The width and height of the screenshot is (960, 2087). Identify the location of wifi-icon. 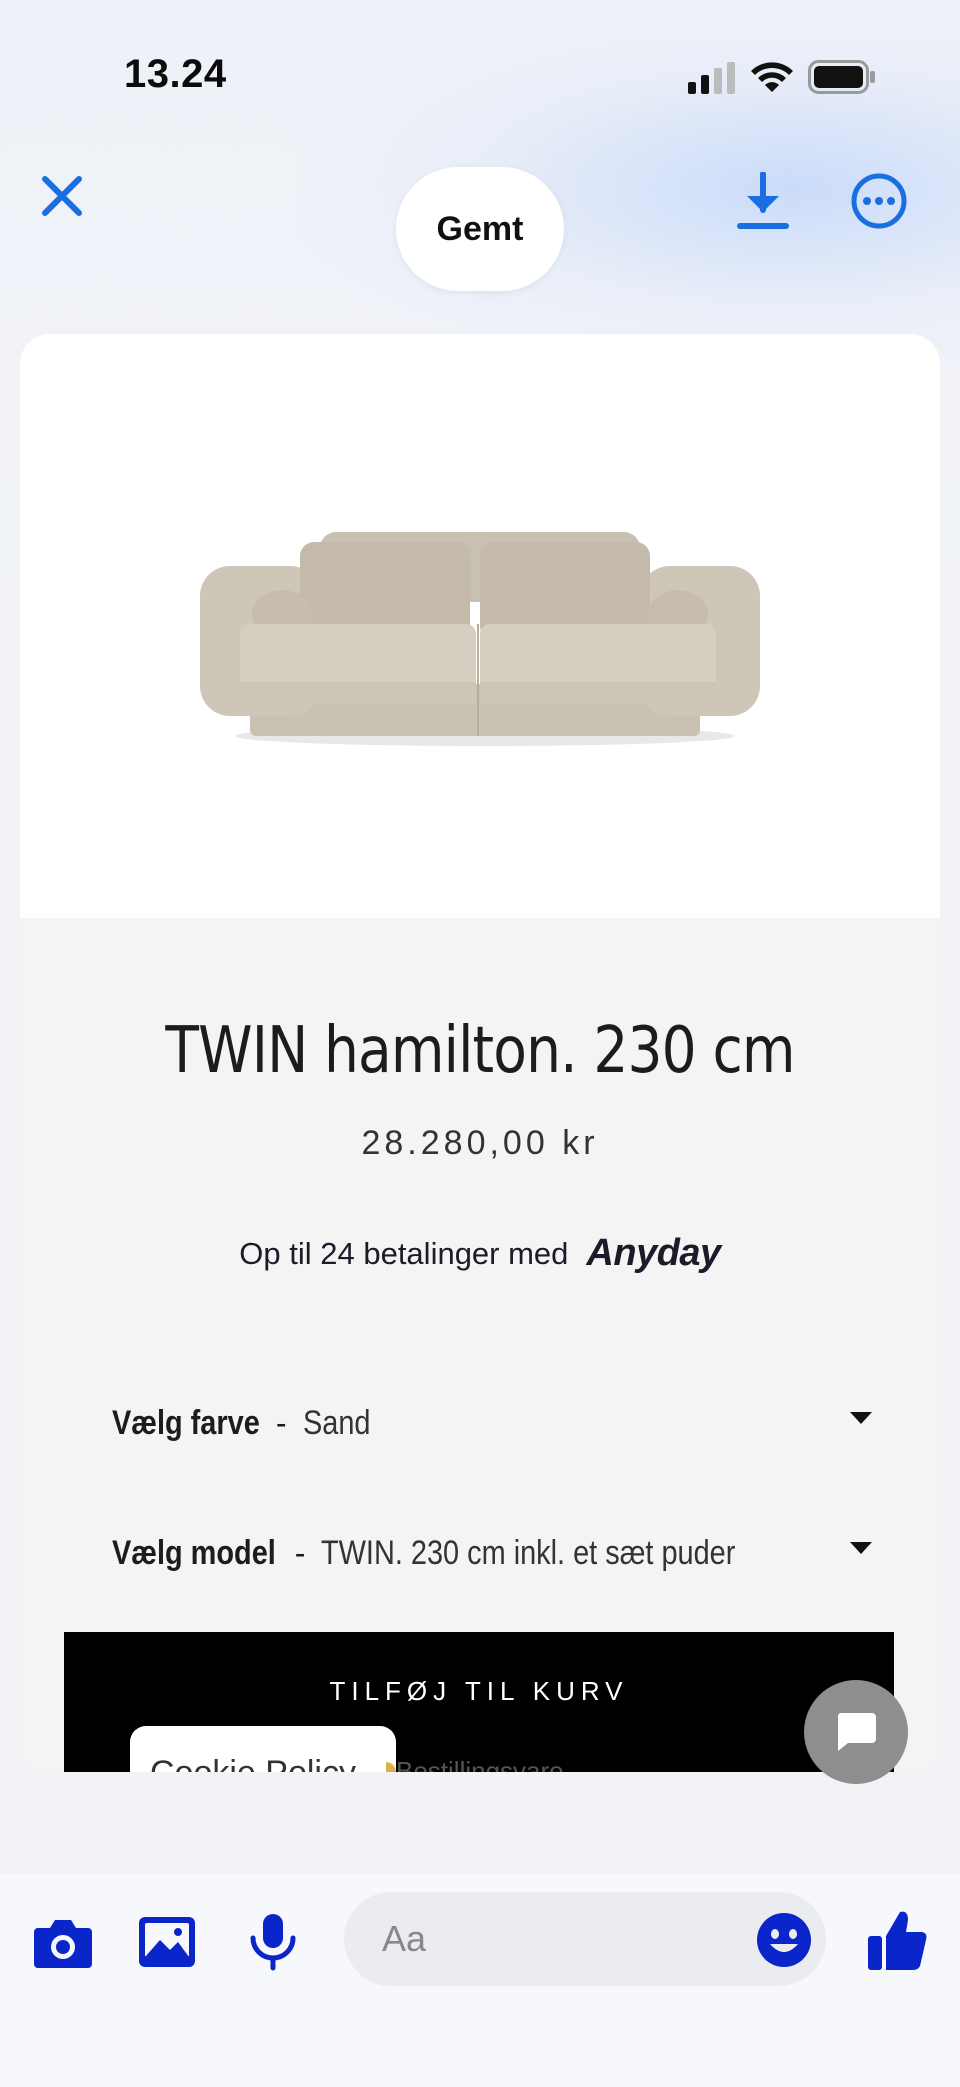
(772, 77).